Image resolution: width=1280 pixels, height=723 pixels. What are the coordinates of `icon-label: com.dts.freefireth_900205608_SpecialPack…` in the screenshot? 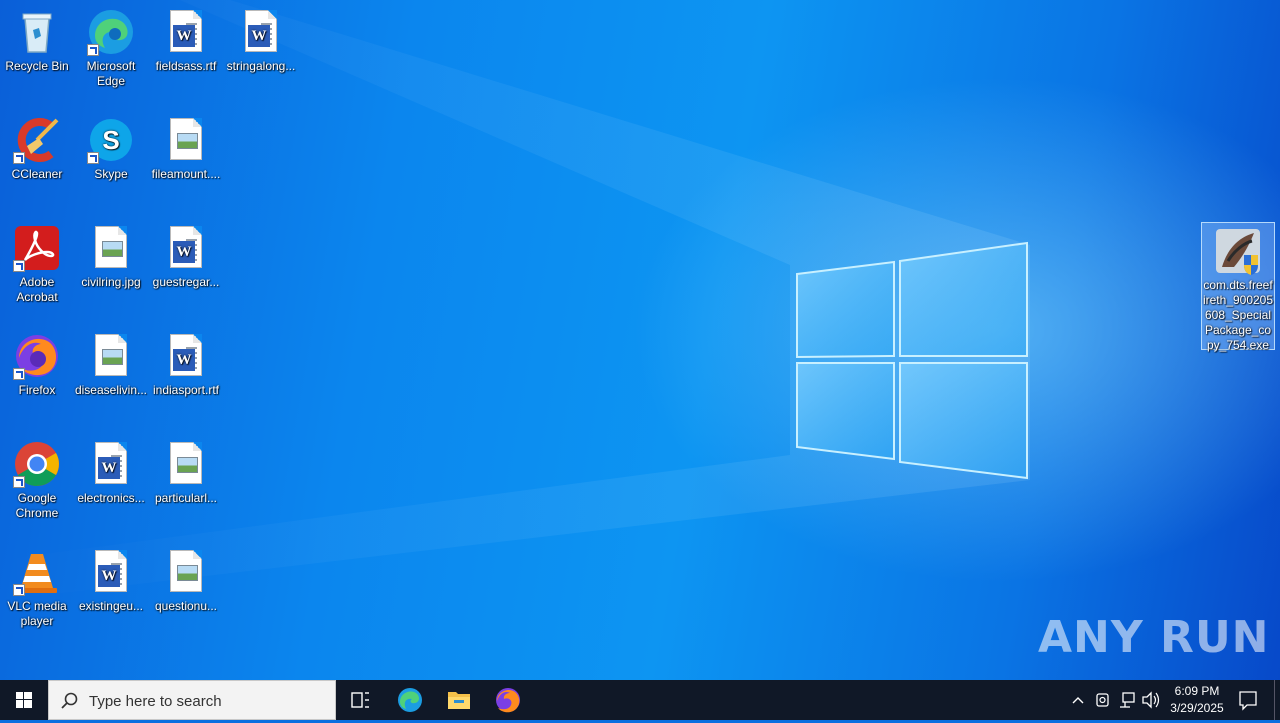 It's located at (1238, 315).